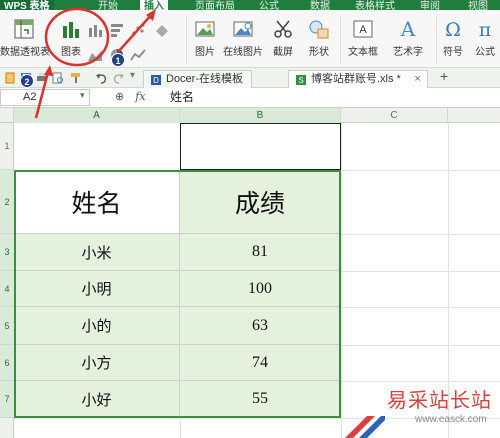  I want to click on online-picture-button: 在线图片, so click(243, 39).